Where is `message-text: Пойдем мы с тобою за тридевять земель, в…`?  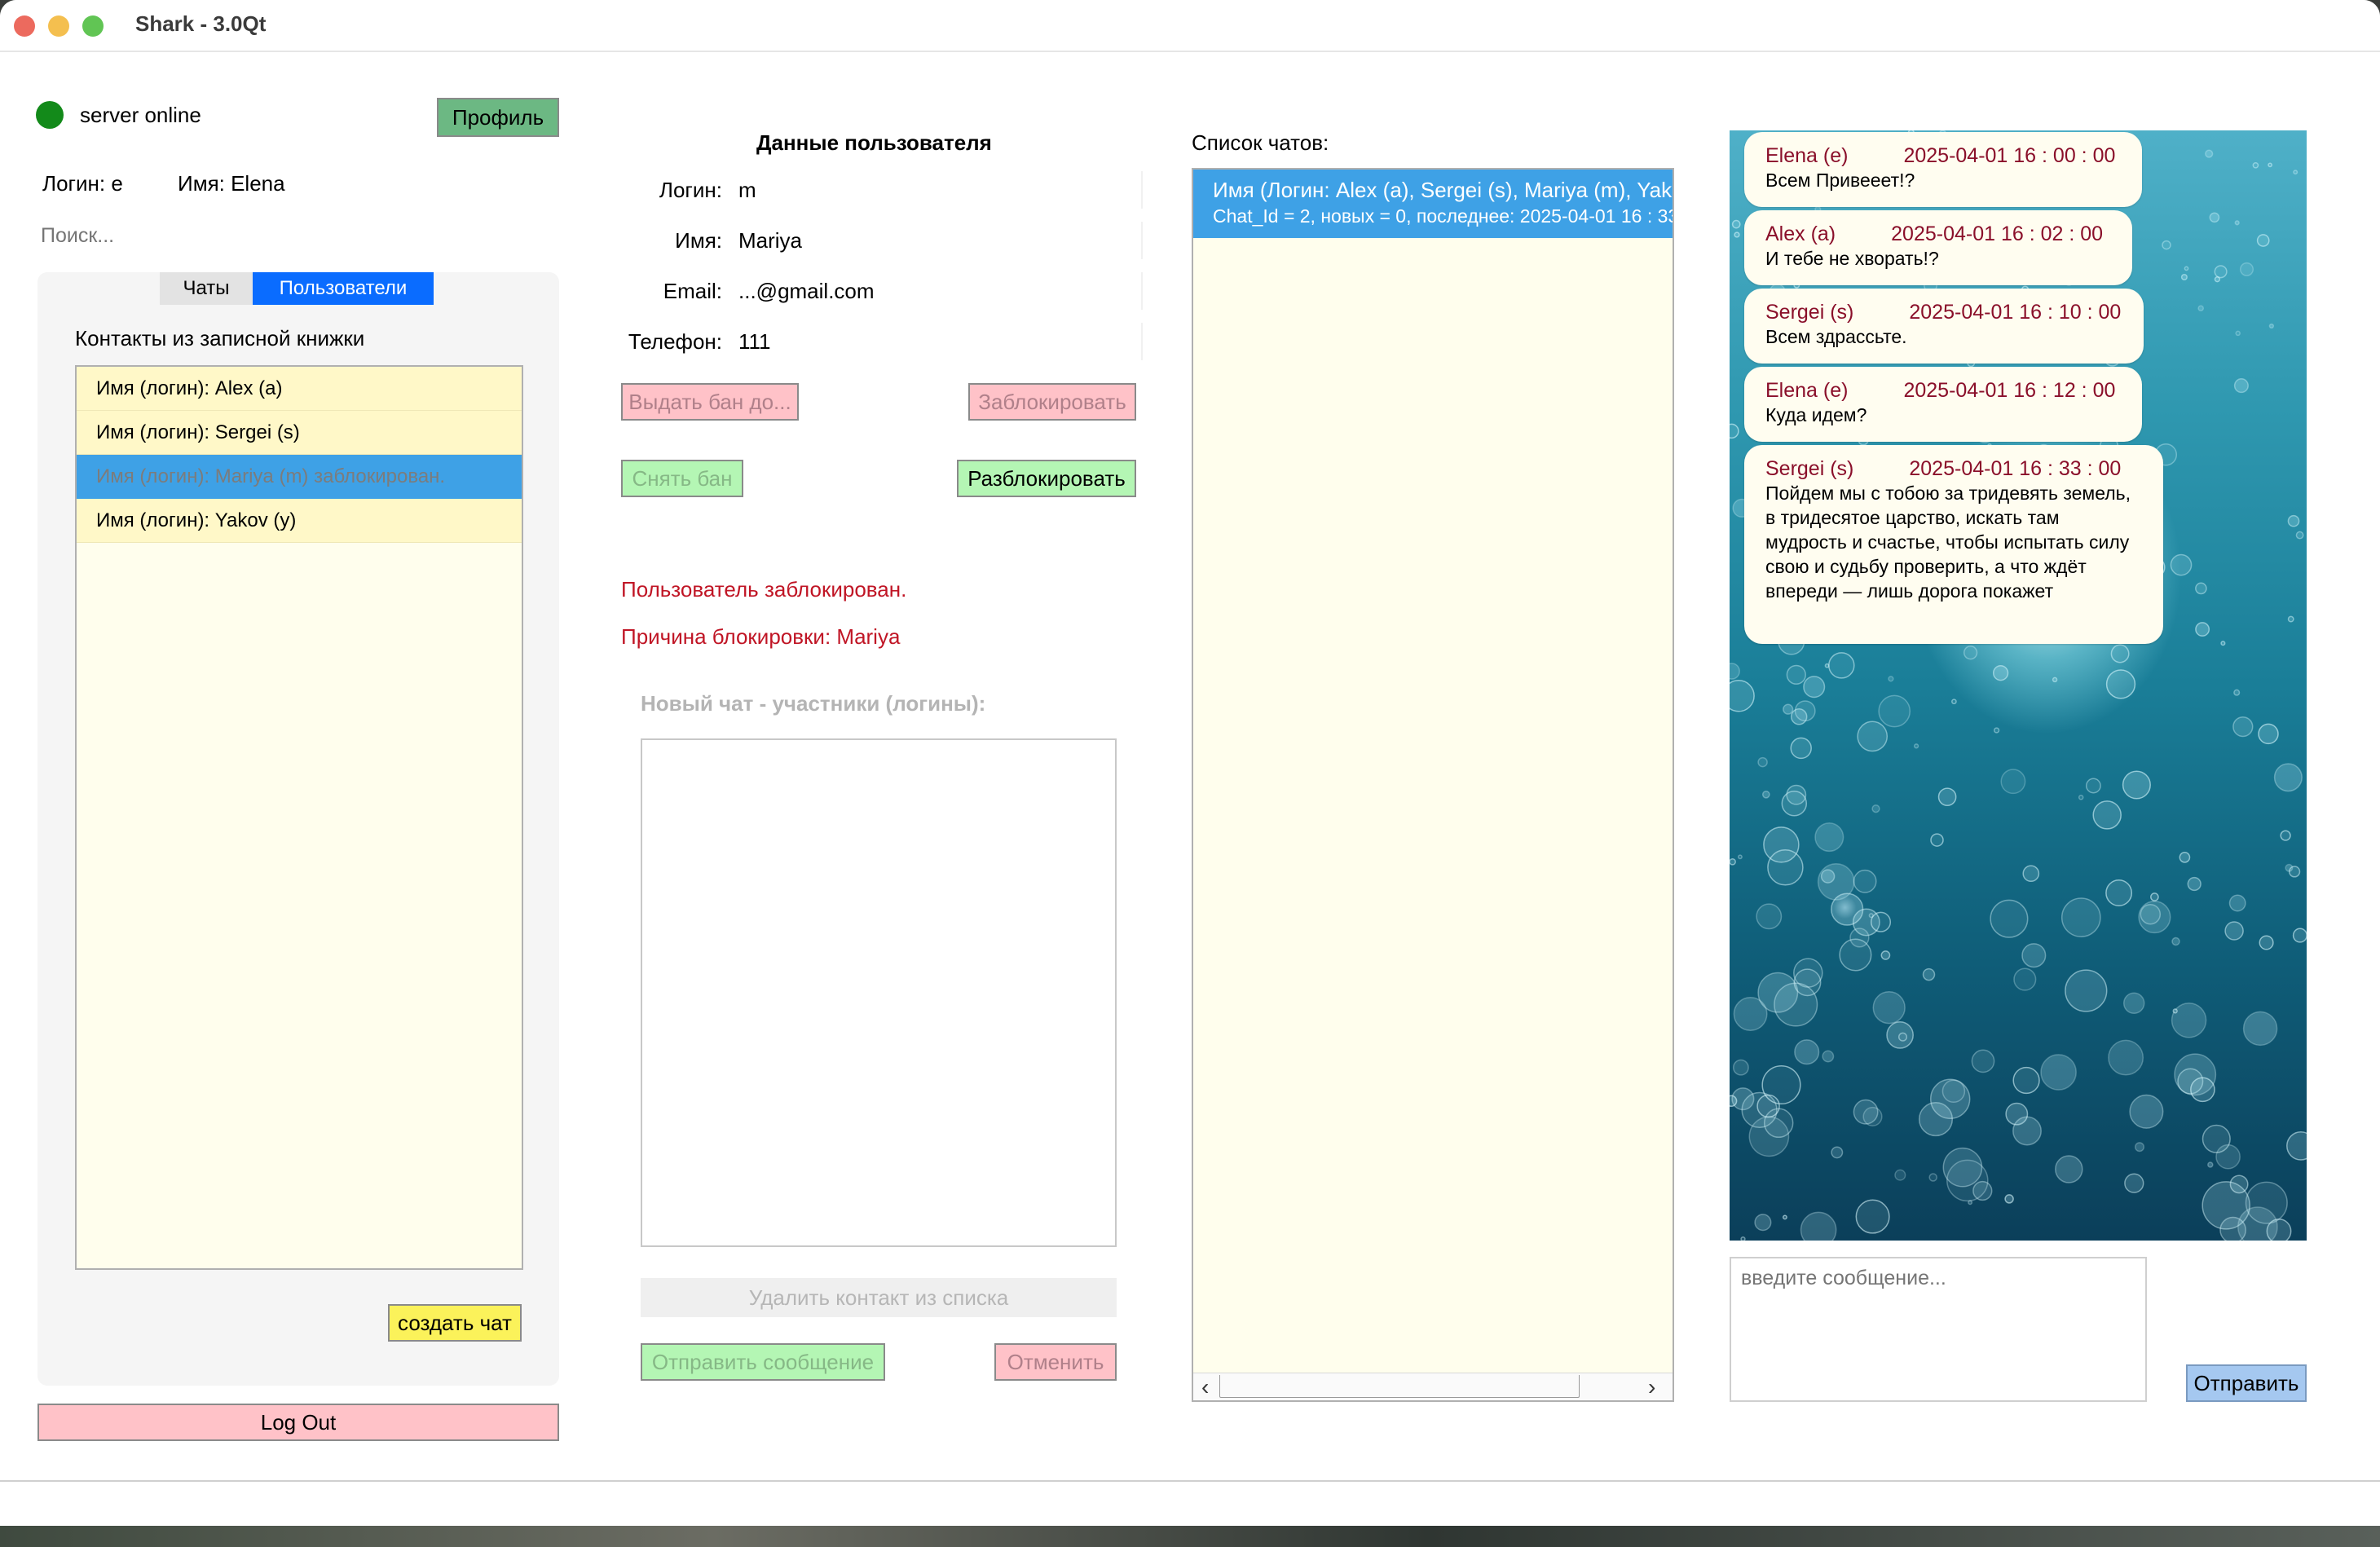
message-text: Пойдем мы с тобою за тридевять земель, в… is located at coordinates (1948, 542).